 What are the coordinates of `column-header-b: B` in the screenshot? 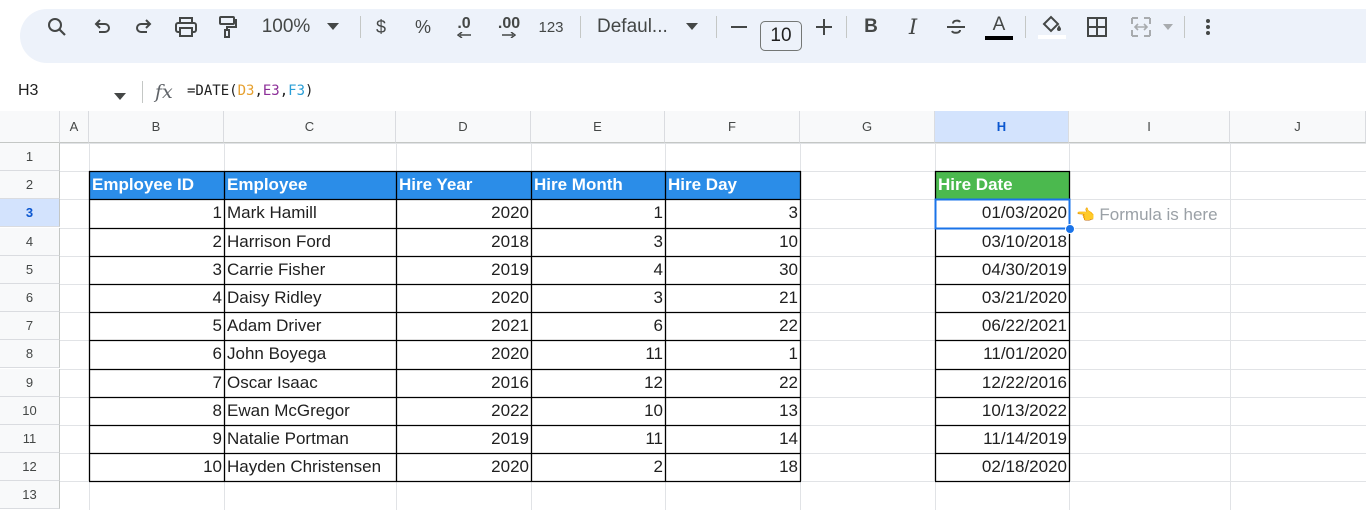 It's located at (156, 127).